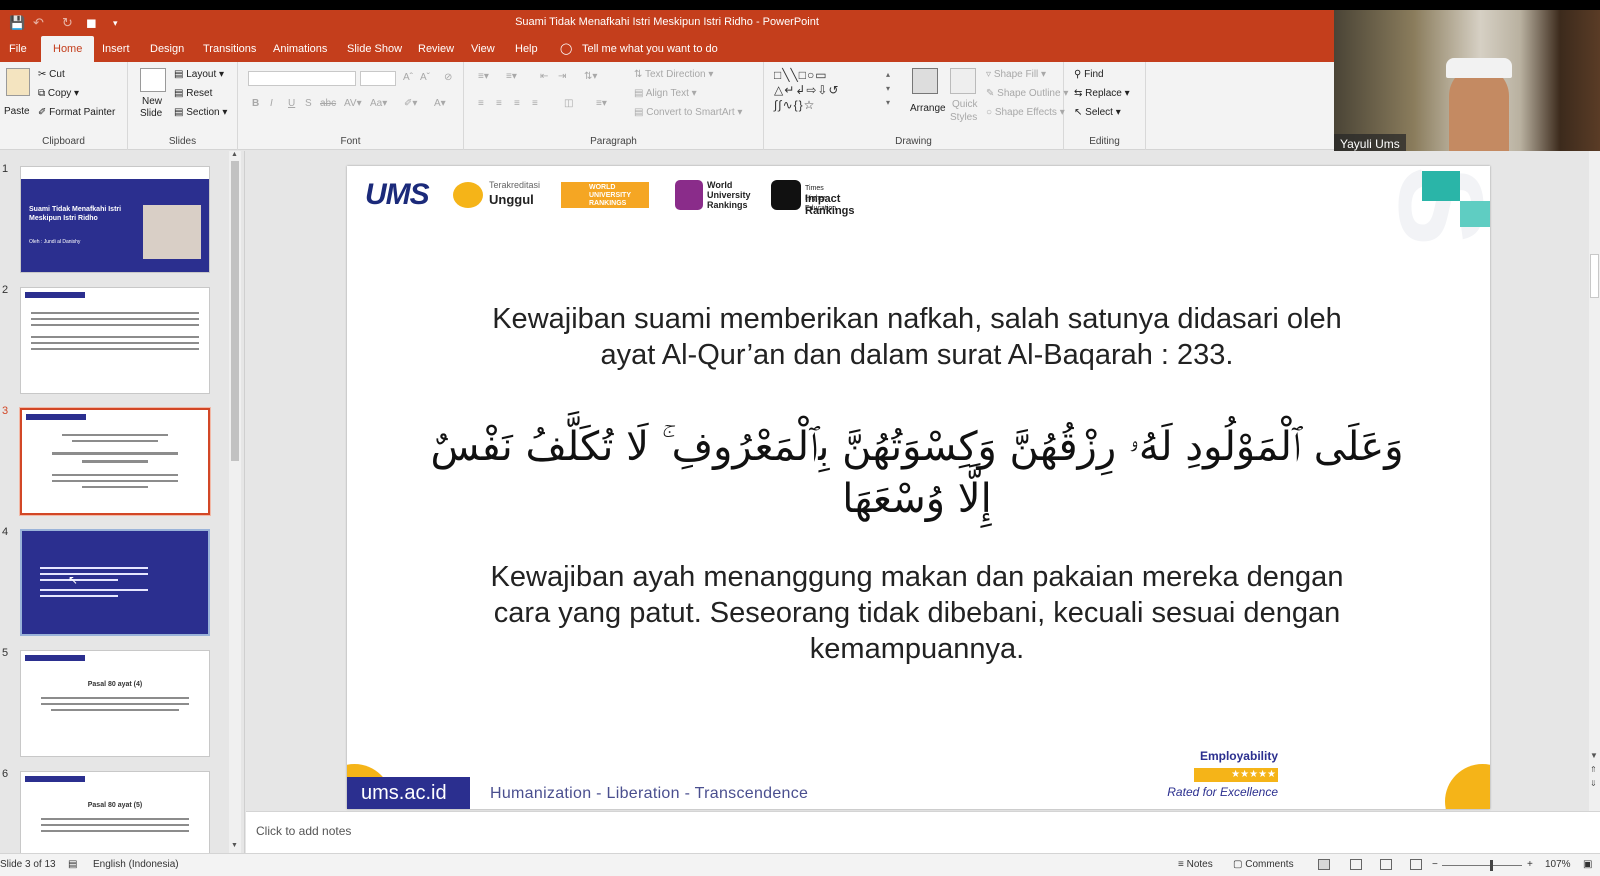 The height and width of the screenshot is (876, 1600). What do you see at coordinates (665, 93) in the screenshot?
I see `align-text-button: ▤ Align Text ▾` at bounding box center [665, 93].